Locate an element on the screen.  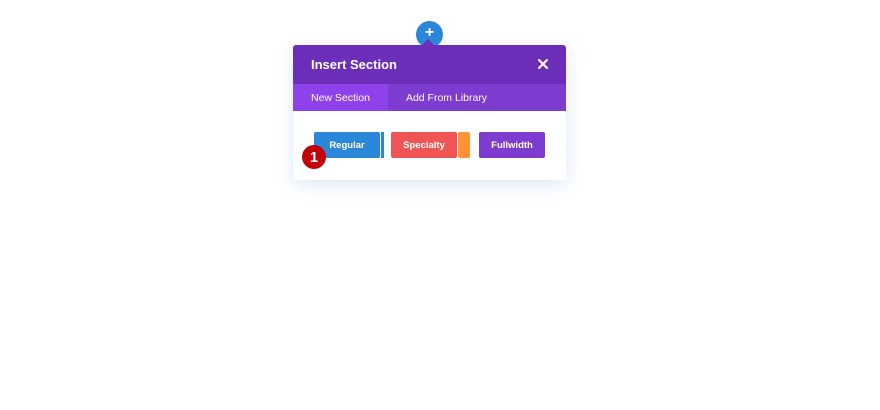
regular-accent-bar is located at coordinates (382, 145).